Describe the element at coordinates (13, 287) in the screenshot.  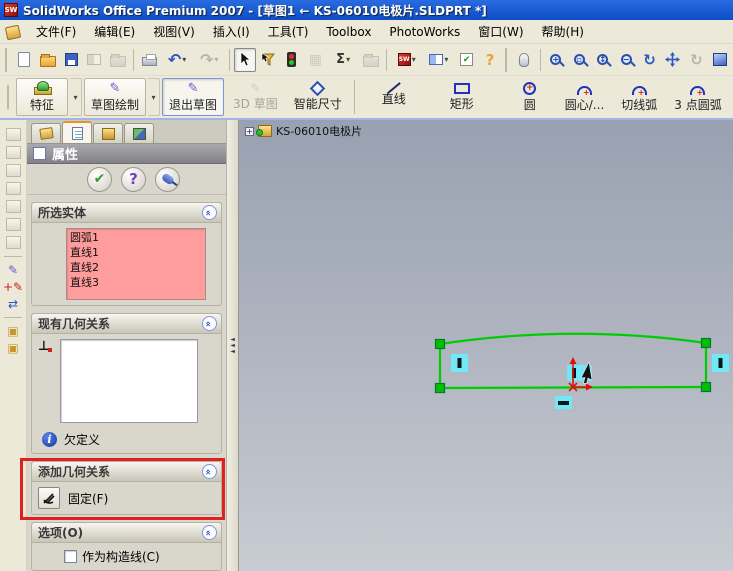
I see `add-point-icon: +✎` at that location.